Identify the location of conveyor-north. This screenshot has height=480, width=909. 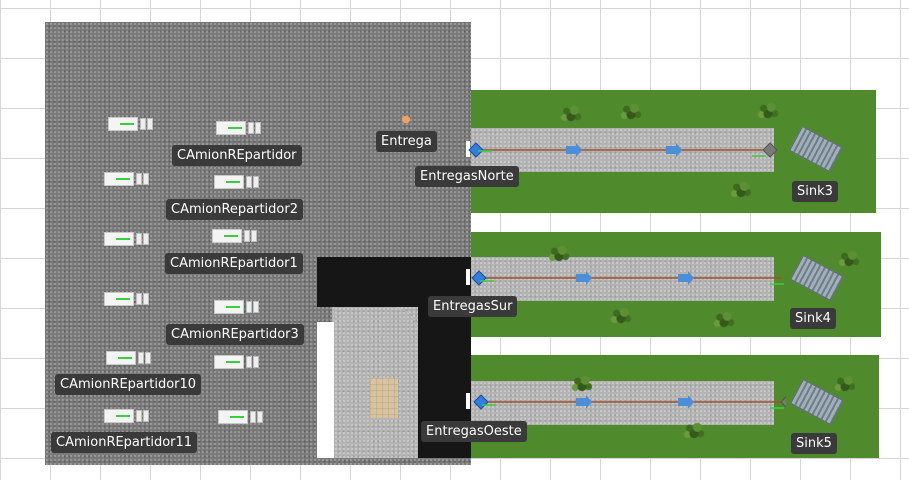
(626, 151).